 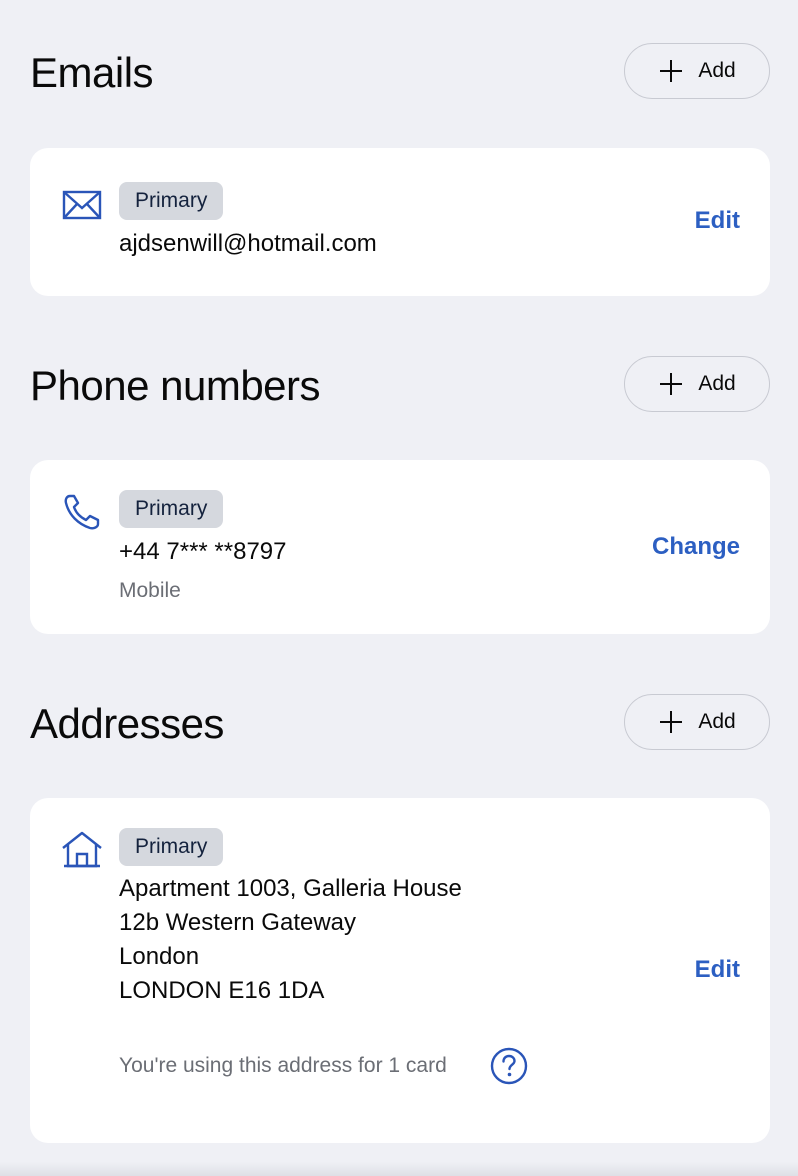 What do you see at coordinates (82, 205) in the screenshot?
I see `envelope-icon` at bounding box center [82, 205].